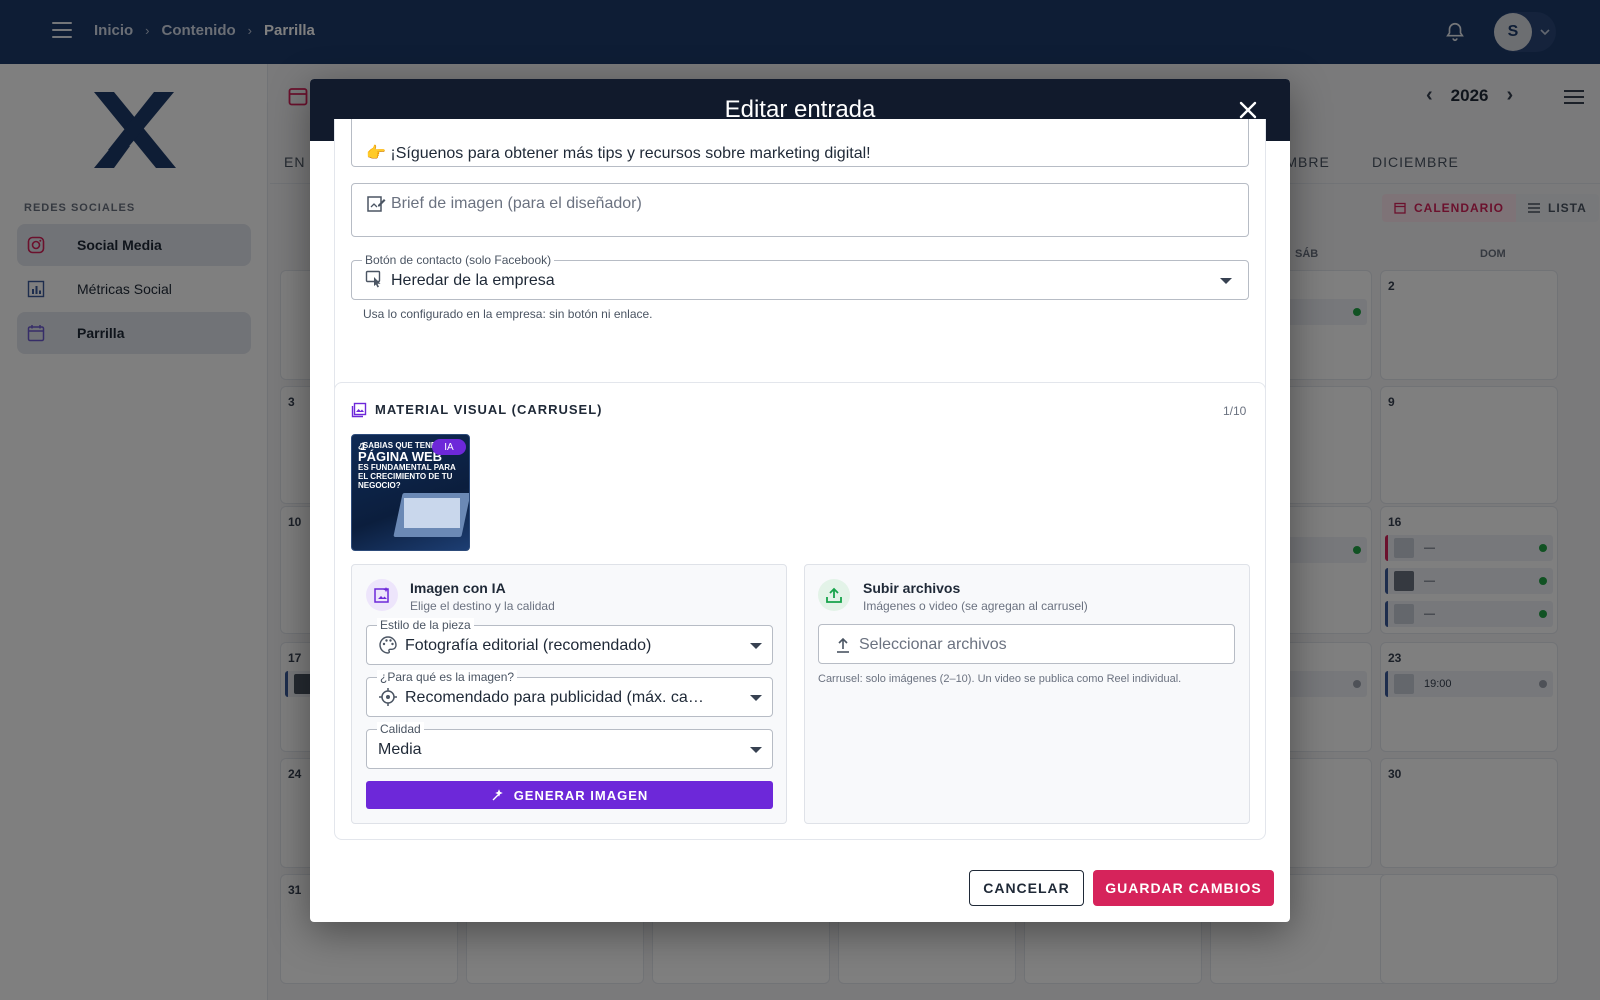 This screenshot has height=1000, width=1600. Describe the element at coordinates (528, 645) in the screenshot. I see `style-select-value: Fotografía editorial (recomendado)` at that location.